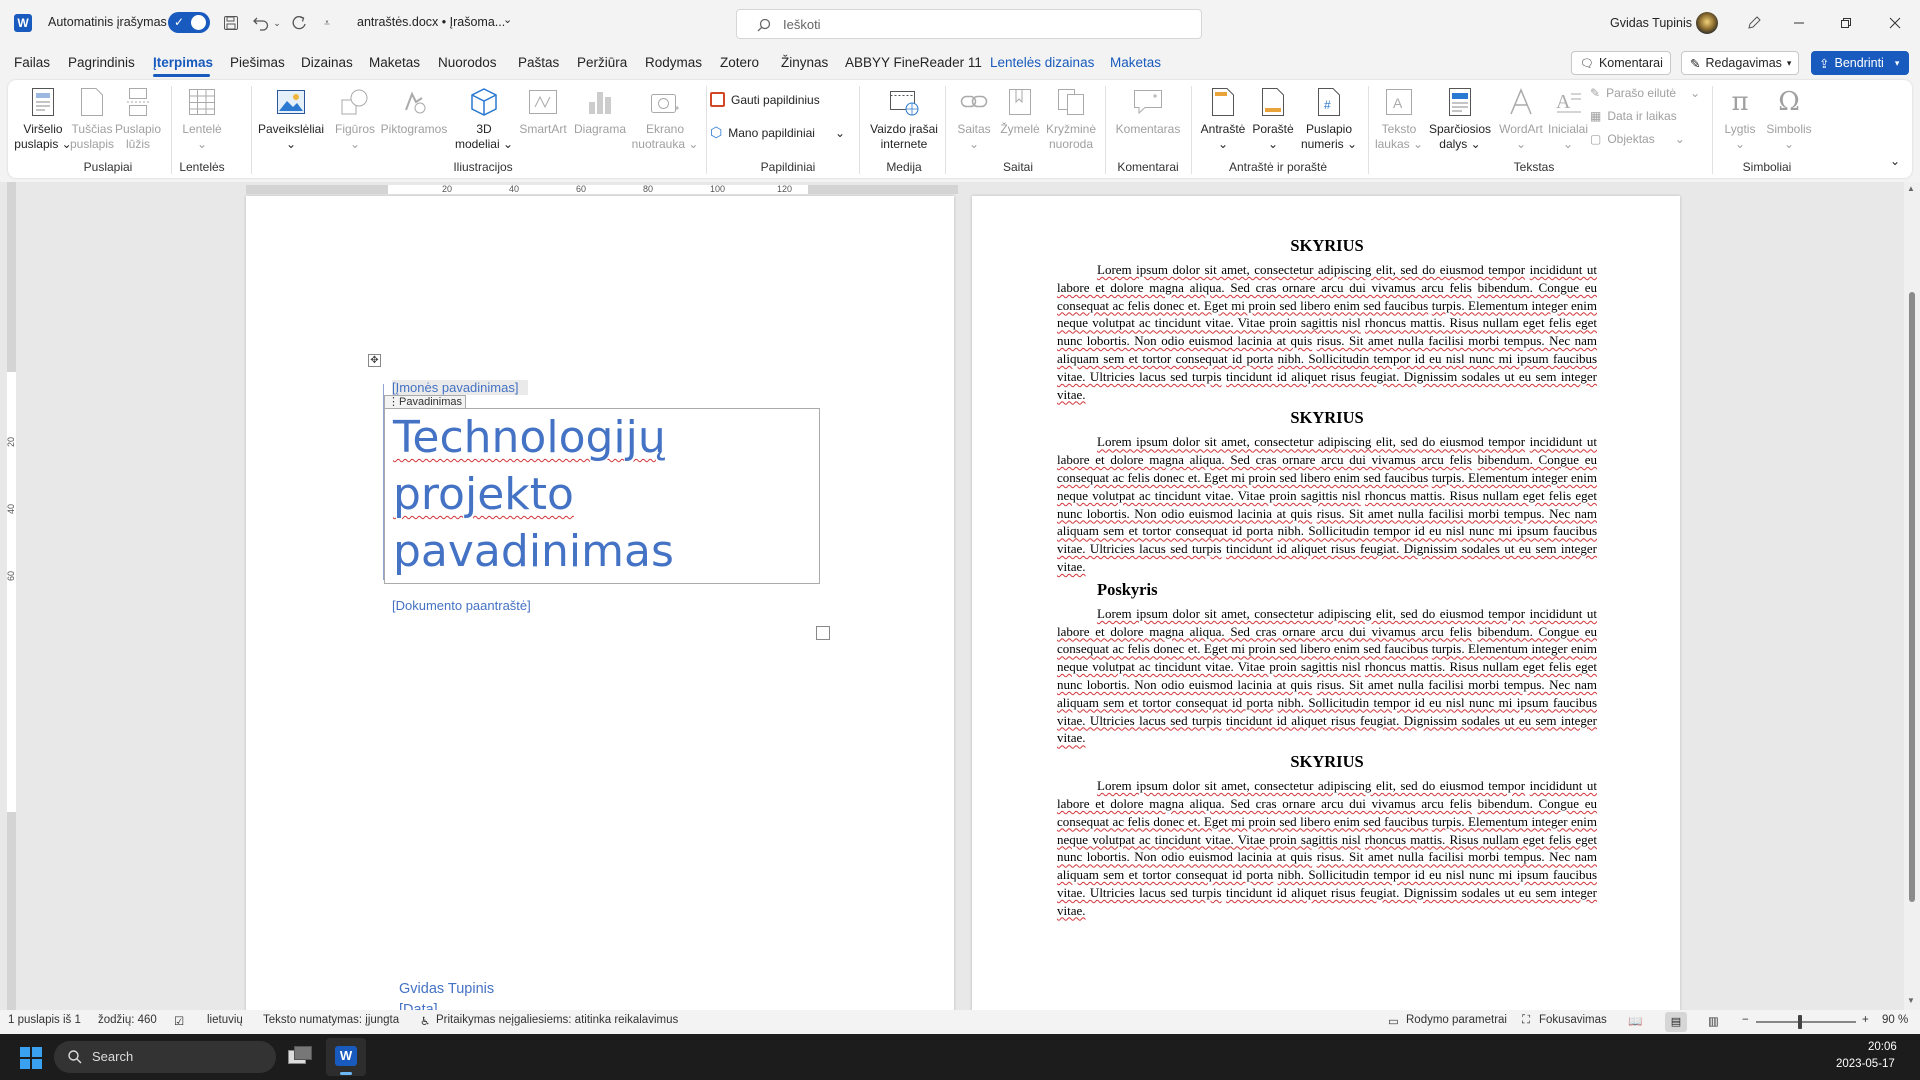 This screenshot has width=1920, height=1080. Describe the element at coordinates (1637, 139) in the screenshot. I see `object-button: ▢ Objektas ⌄` at that location.